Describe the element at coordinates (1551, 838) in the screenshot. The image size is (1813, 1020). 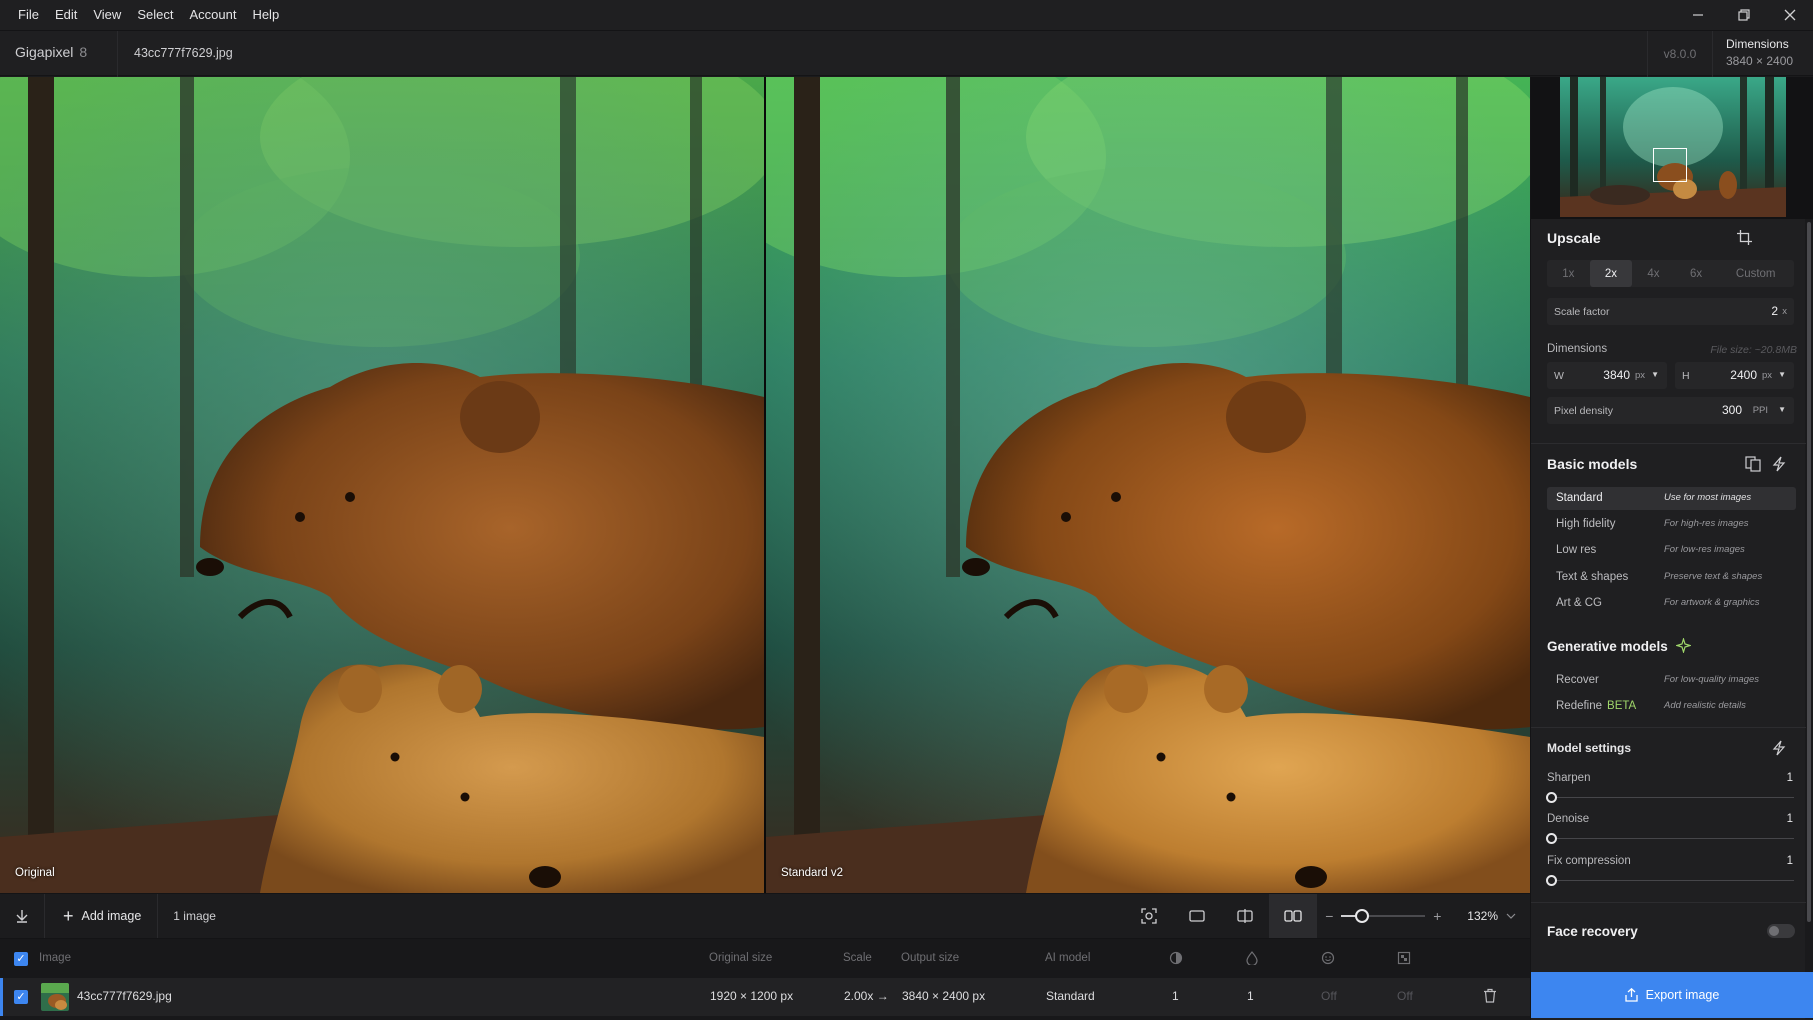
I see `denoise-slider-thumb` at that location.